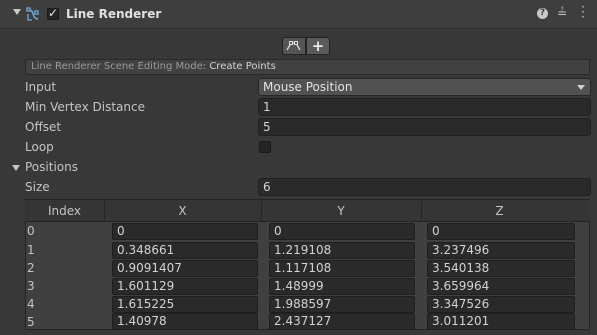 The height and width of the screenshot is (335, 597). Describe the element at coordinates (318, 46) in the screenshot. I see `create-points-button: +` at that location.